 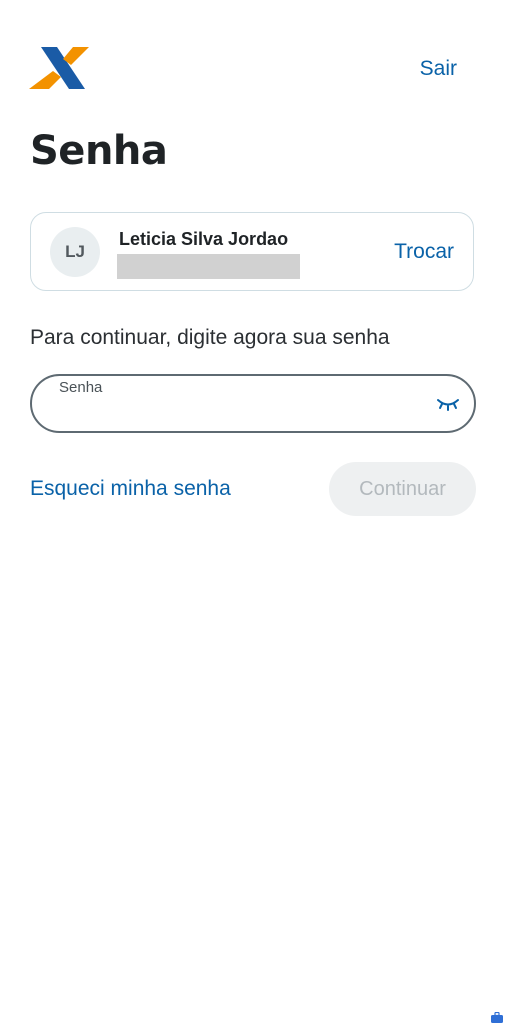 What do you see at coordinates (252, 251) in the screenshot?
I see `user-card: LJ Leticia Silva Jordao Trocar` at bounding box center [252, 251].